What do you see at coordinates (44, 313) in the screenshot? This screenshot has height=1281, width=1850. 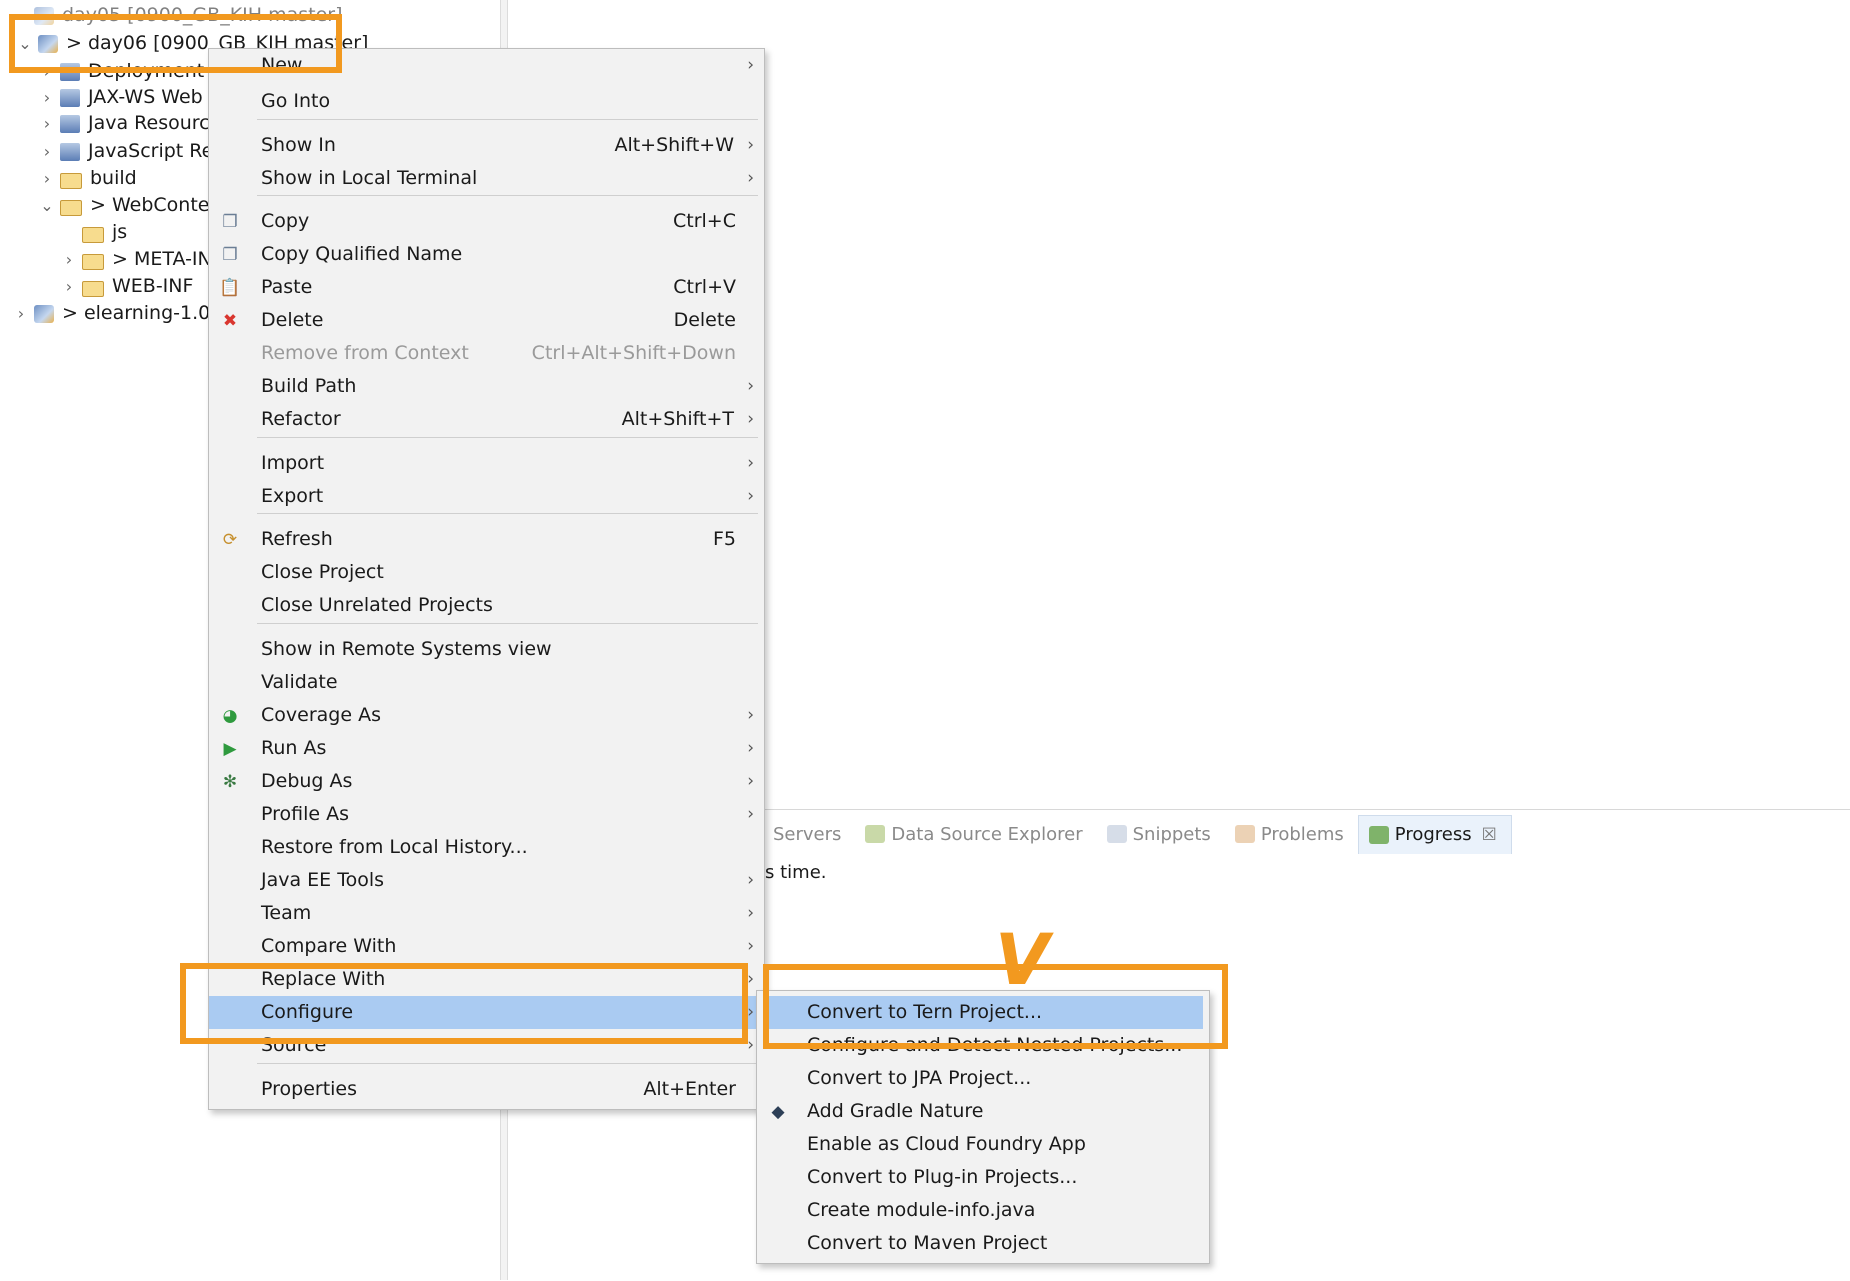 I see `project-icon` at bounding box center [44, 313].